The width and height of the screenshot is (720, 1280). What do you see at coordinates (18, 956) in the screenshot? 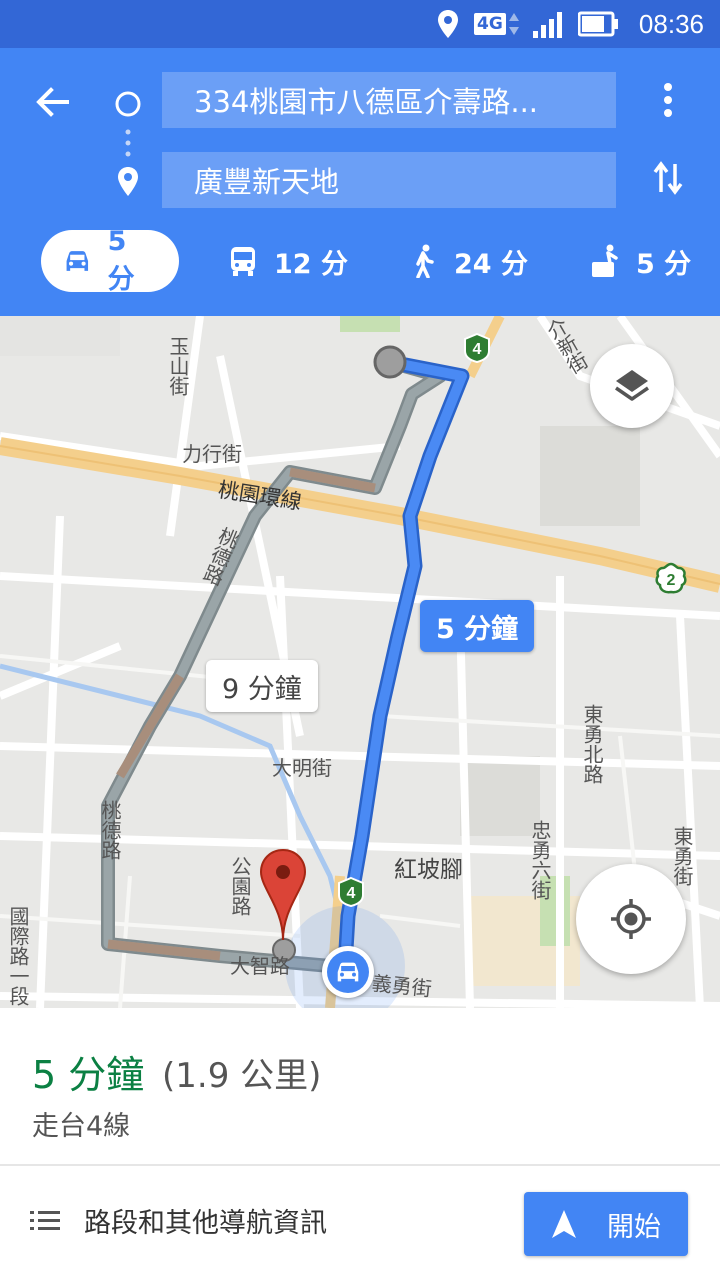
I see `map-label-guoji: 國際路一段` at bounding box center [18, 956].